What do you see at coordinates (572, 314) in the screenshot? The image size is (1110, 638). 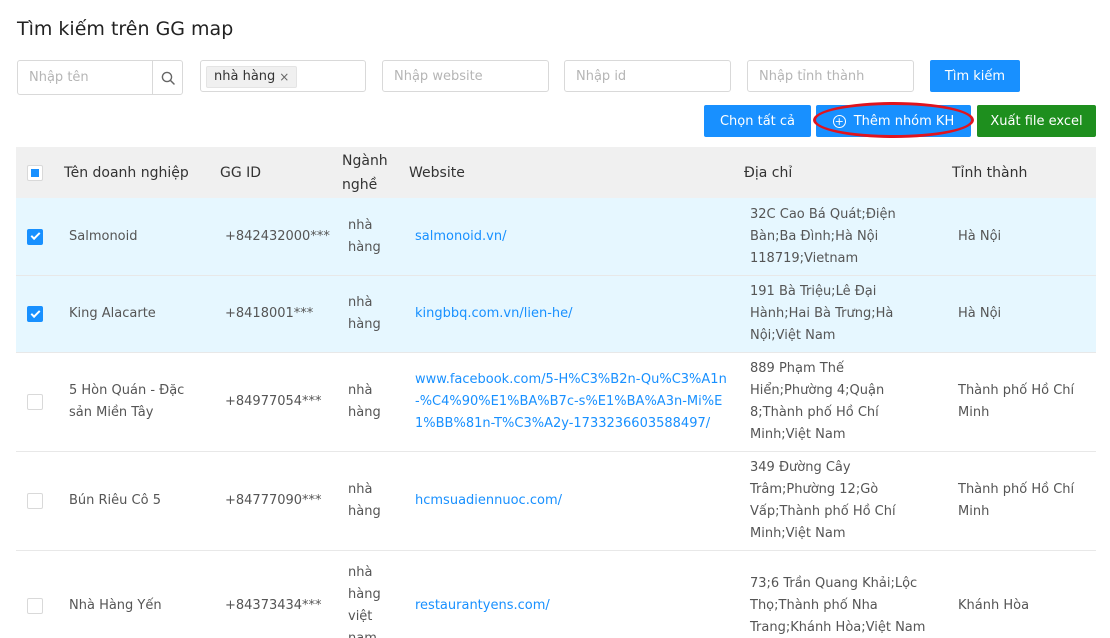 I see `cell-website-link: kingbbq.com.vn/lien-he/` at bounding box center [572, 314].